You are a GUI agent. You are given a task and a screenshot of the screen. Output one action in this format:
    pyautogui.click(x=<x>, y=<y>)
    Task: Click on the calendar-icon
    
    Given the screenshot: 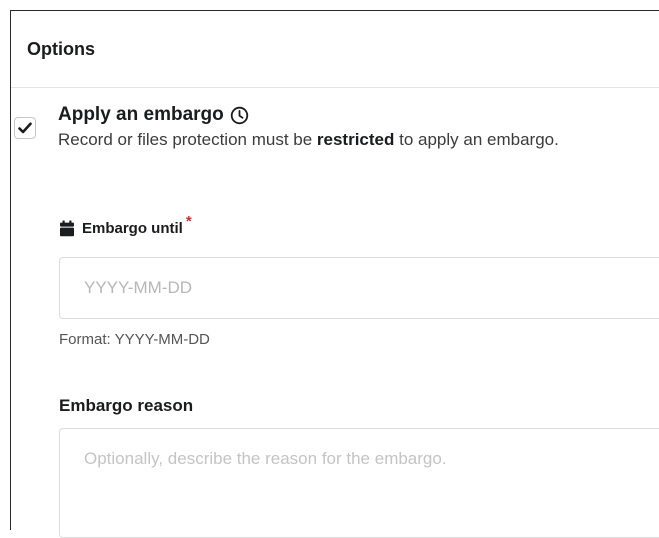 What is the action you would take?
    pyautogui.click(x=67, y=228)
    